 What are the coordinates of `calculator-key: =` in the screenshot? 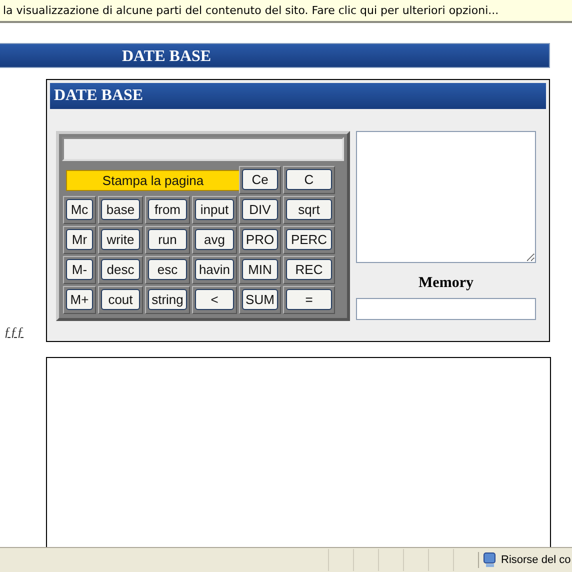 It's located at (309, 299).